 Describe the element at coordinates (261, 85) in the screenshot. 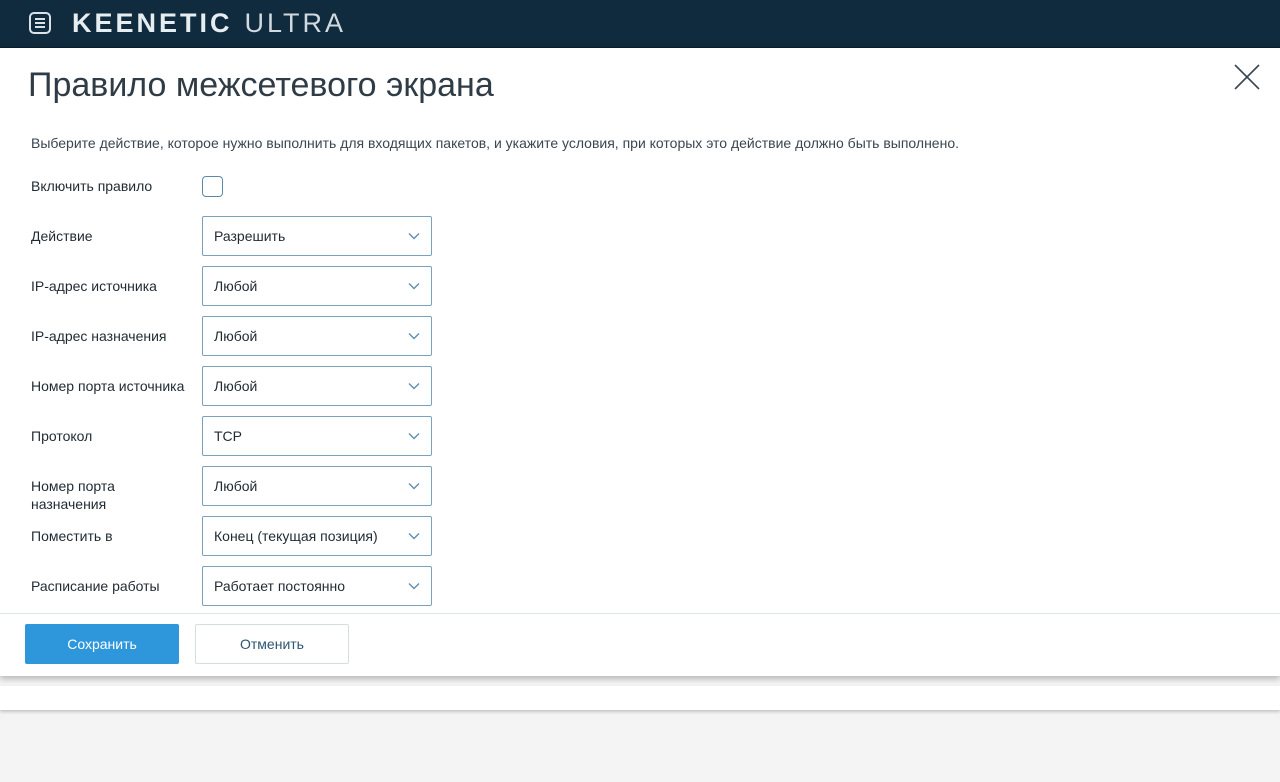

I see `dialog-title: Правило межсетевого экрана` at that location.